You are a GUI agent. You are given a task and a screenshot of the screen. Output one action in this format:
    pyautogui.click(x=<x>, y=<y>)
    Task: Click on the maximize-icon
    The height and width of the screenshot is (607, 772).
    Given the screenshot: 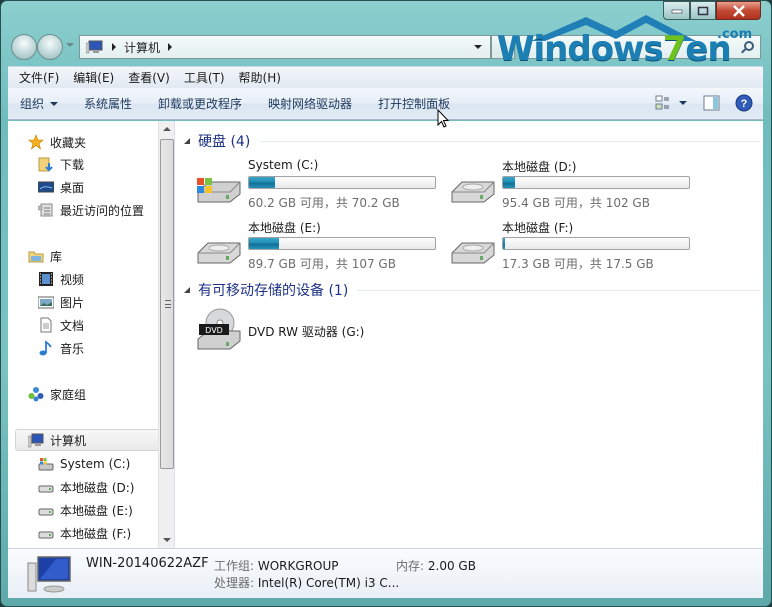 What is the action you would take?
    pyautogui.click(x=703, y=10)
    